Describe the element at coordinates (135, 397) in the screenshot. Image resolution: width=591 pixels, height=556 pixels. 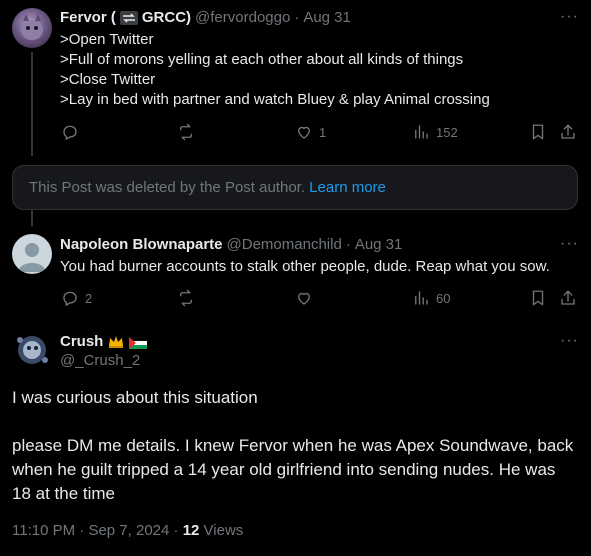
I see `post-paragraph: I was curious about this situation` at that location.